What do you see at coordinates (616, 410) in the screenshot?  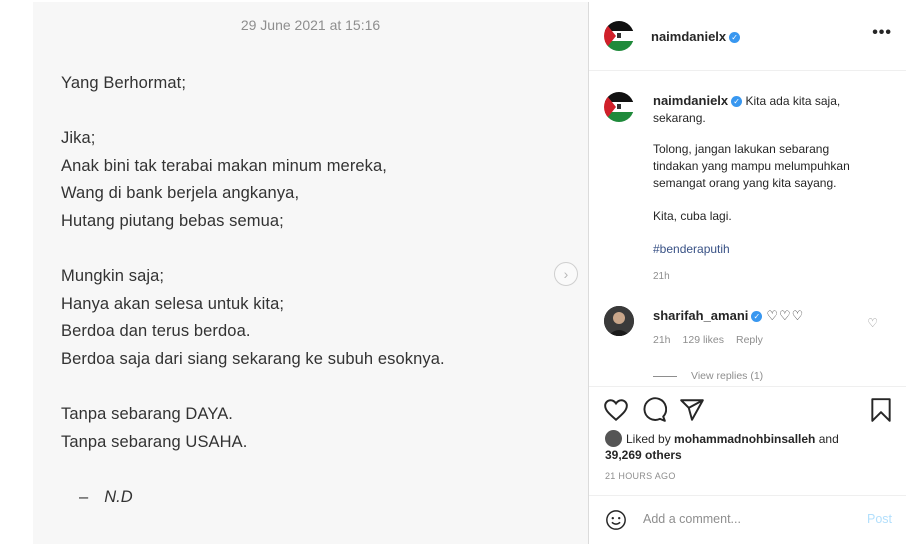 I see `heart-icon` at bounding box center [616, 410].